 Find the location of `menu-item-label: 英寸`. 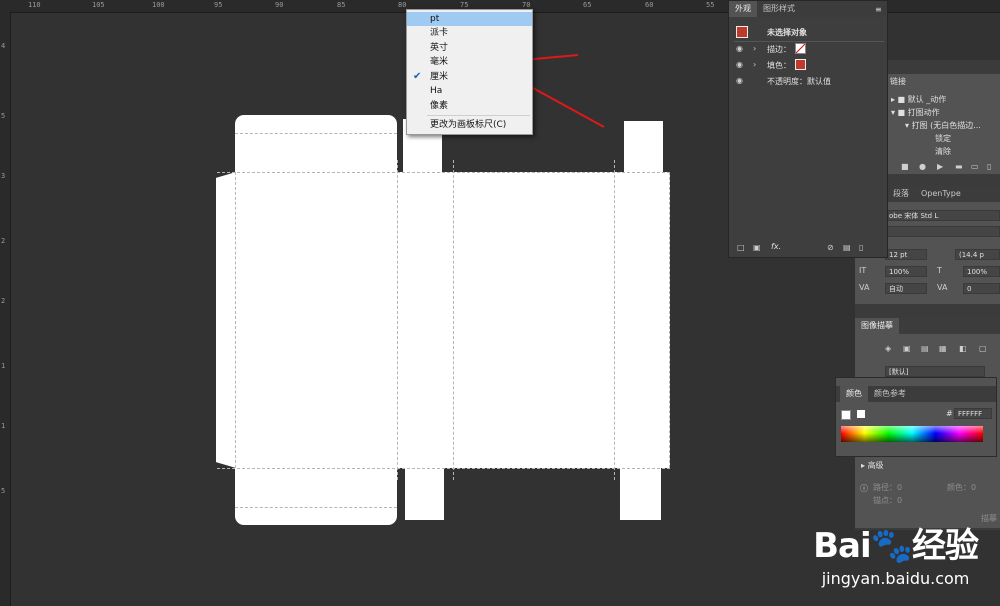

menu-item-label: 英寸 is located at coordinates (439, 48).